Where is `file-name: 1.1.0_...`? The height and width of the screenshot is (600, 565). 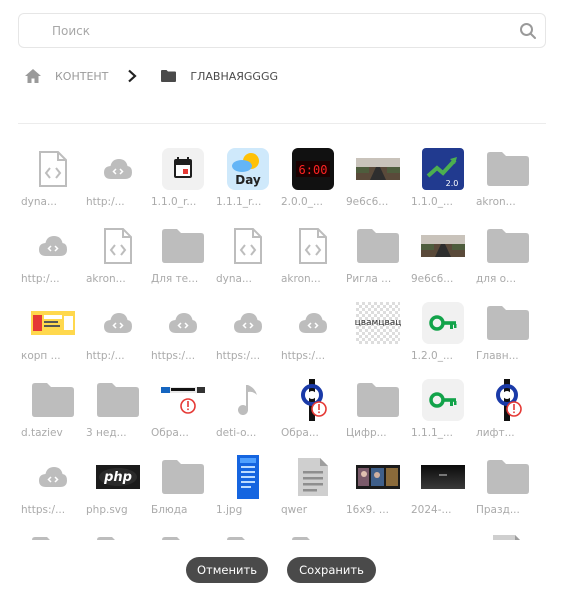 file-name: 1.1.0_... is located at coordinates (432, 202).